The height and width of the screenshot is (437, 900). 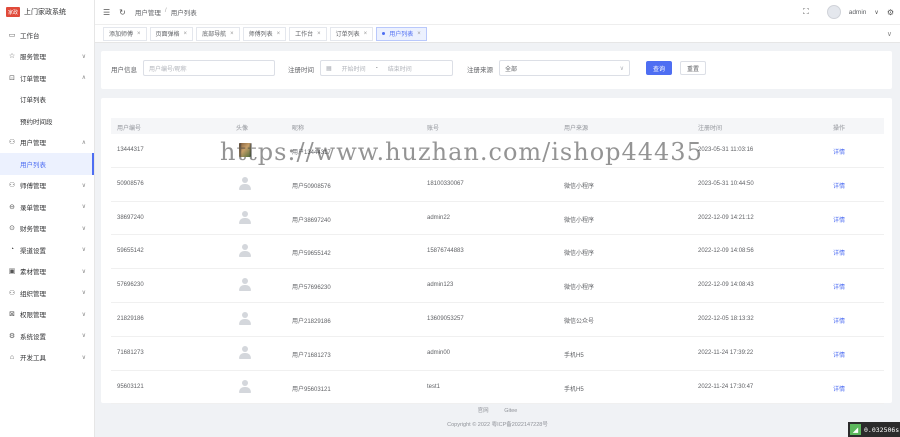 I want to click on reg-time-range-picker: ▦ 开始时间 - 结束时间, so click(x=386, y=68).